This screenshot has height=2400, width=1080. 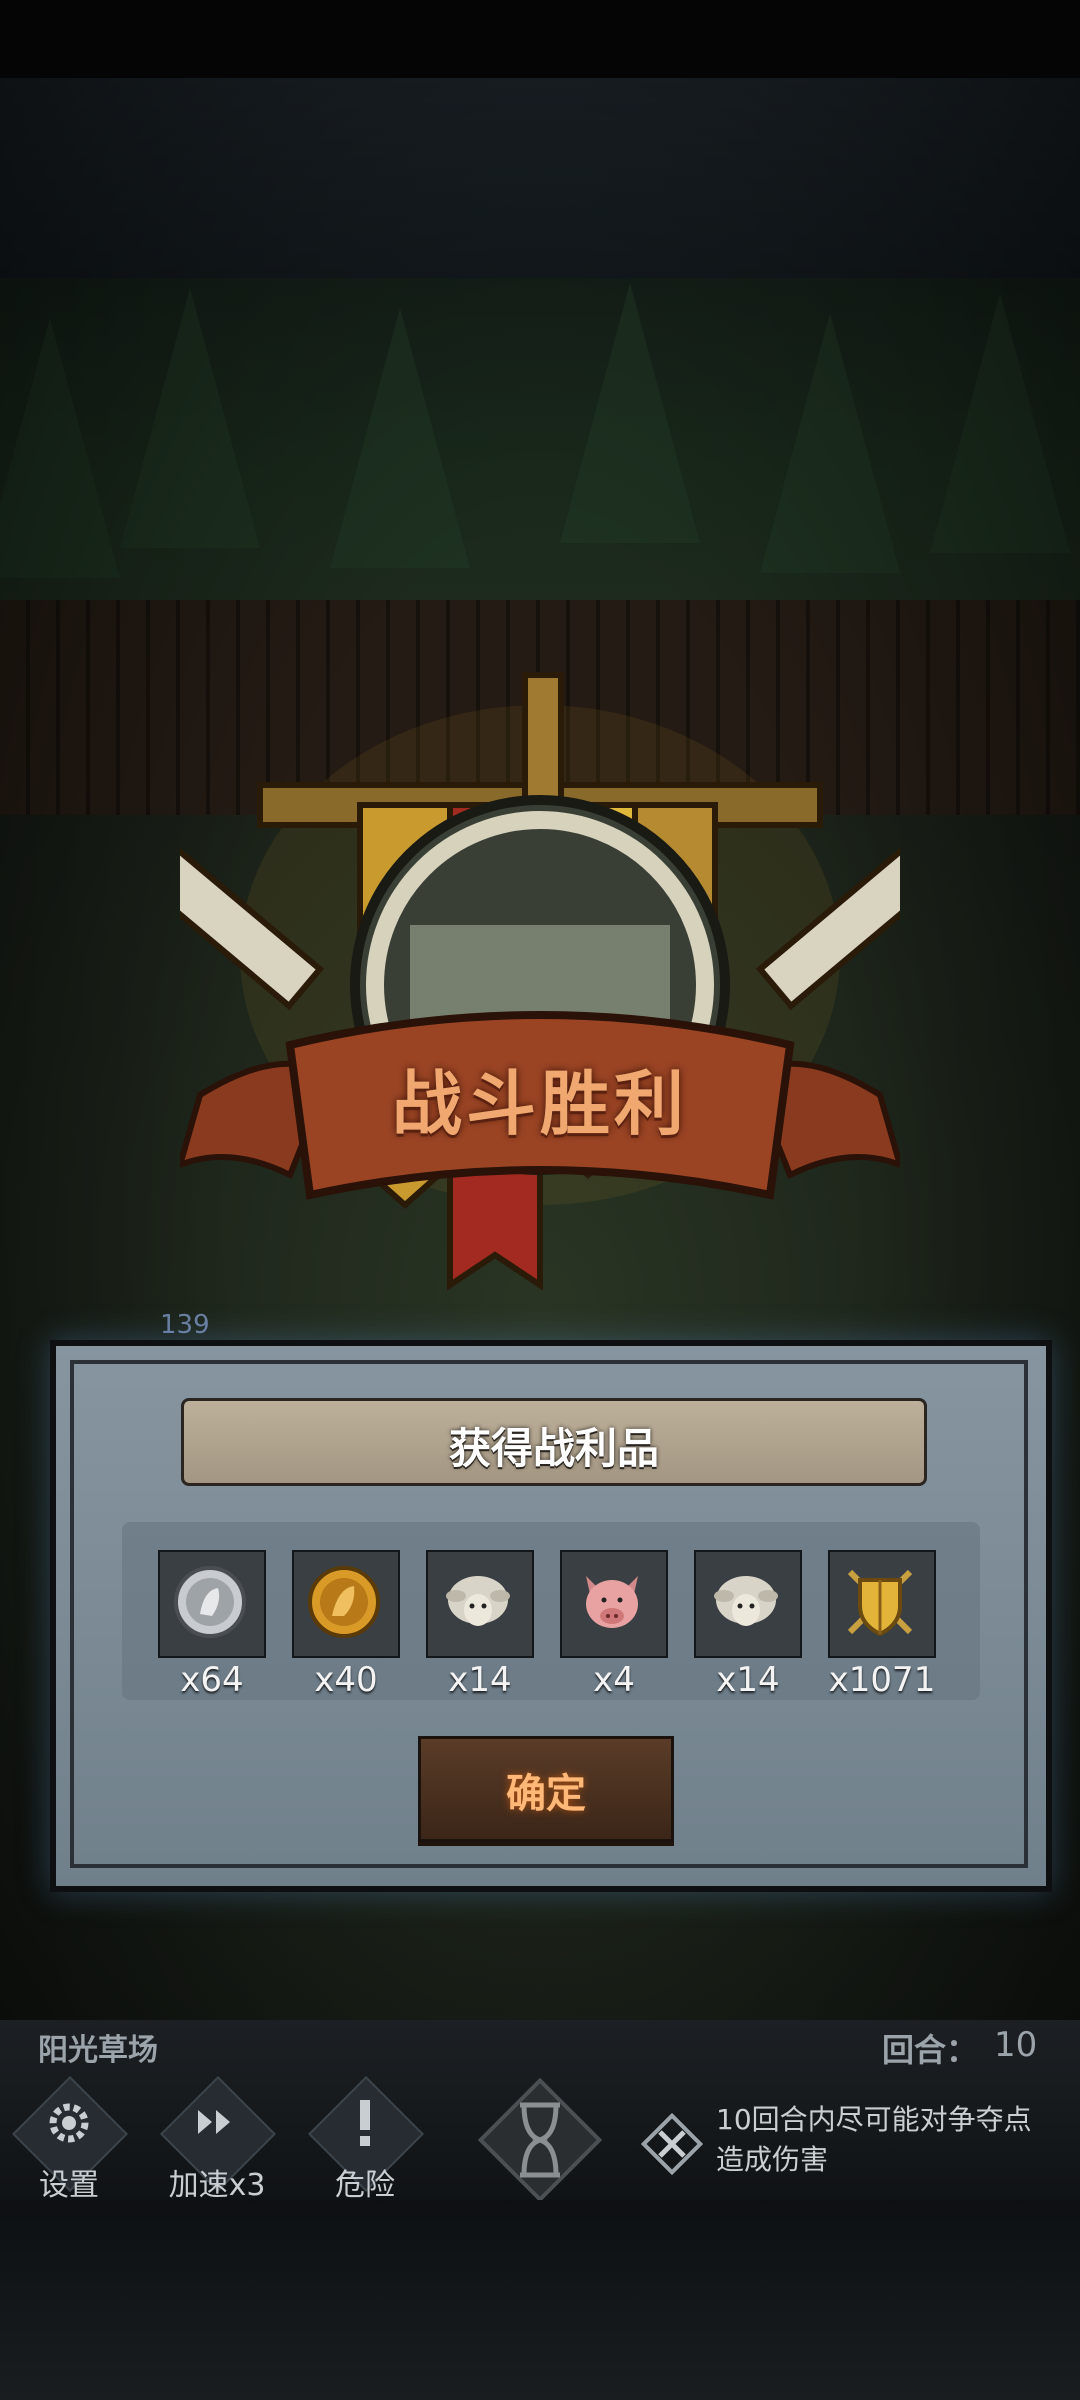 What do you see at coordinates (365, 2185) in the screenshot?
I see `danger-label: 危险` at bounding box center [365, 2185].